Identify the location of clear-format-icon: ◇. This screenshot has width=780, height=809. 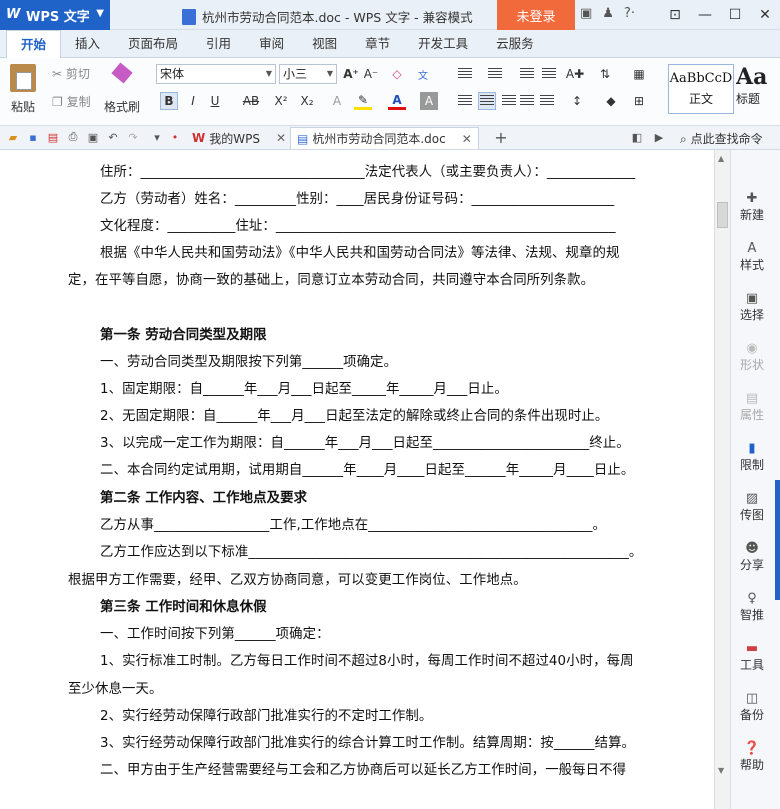
(397, 74).